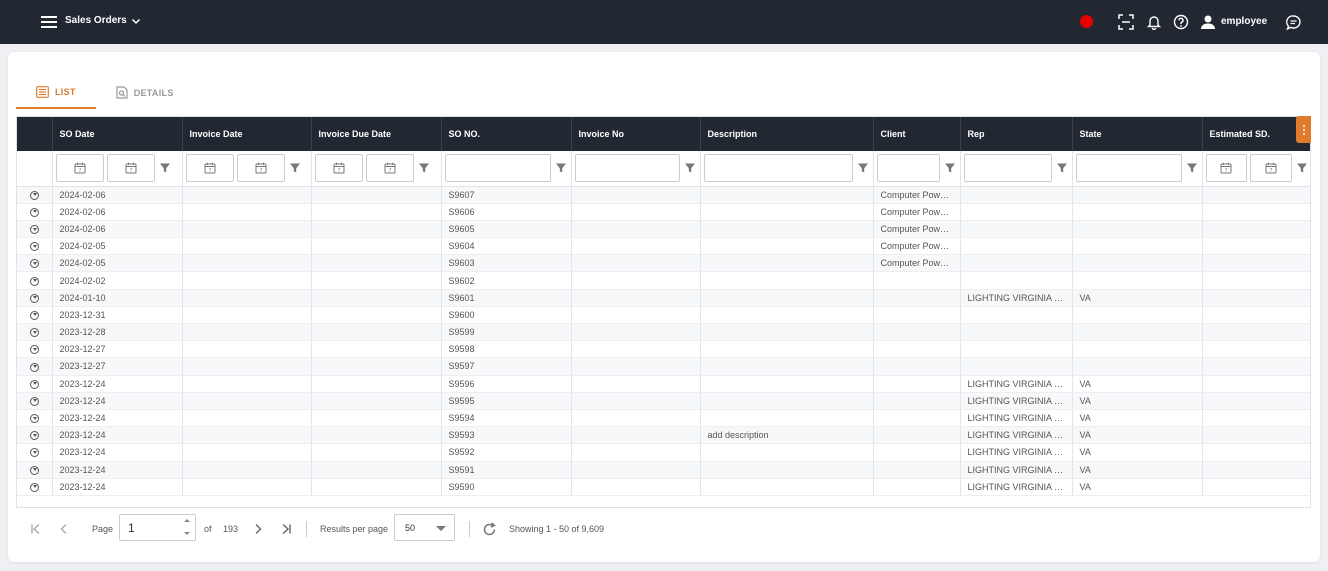 The image size is (1328, 571). Describe the element at coordinates (663, 229) in the screenshot. I see `table-row: 2024-02-06 S9605 Computer Power Systems` at that location.